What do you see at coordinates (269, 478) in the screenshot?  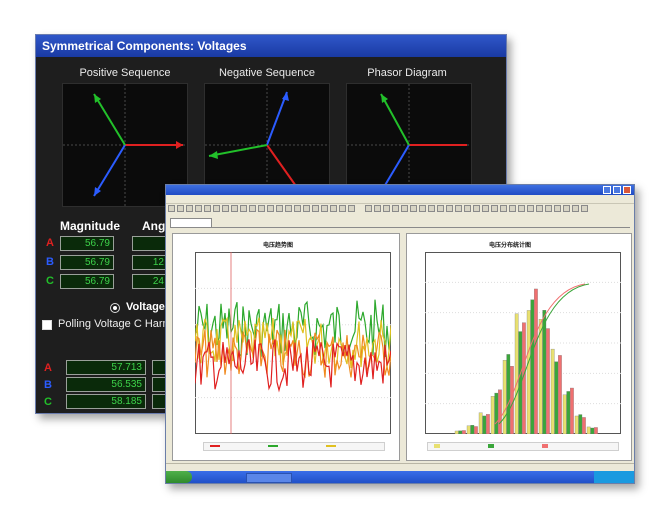 I see `taskbar-item` at bounding box center [269, 478].